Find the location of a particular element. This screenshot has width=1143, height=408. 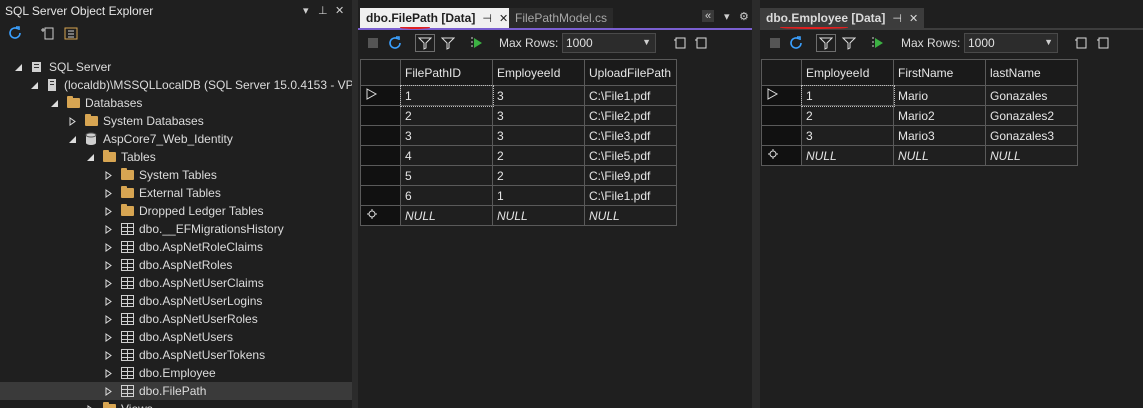

tree-item: dbo.AspNetUsers is located at coordinates (176, 337).